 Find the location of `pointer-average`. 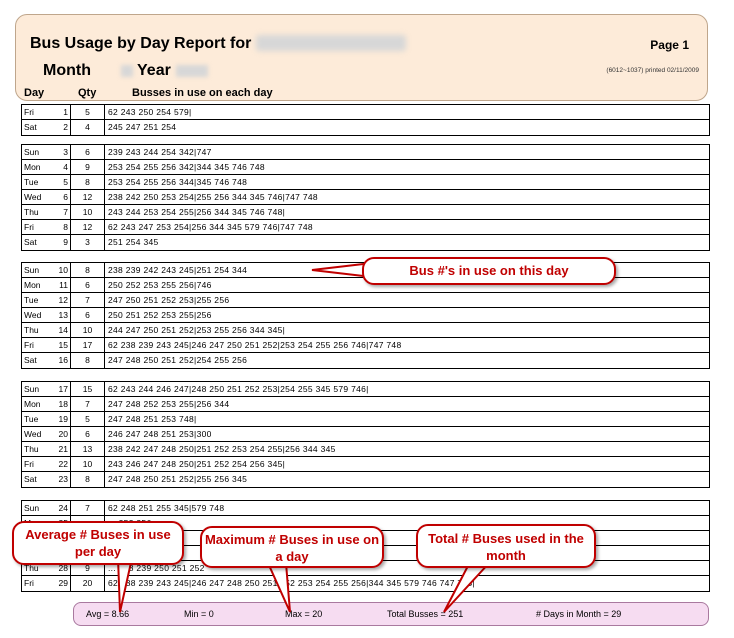

pointer-average is located at coordinates (125, 585).